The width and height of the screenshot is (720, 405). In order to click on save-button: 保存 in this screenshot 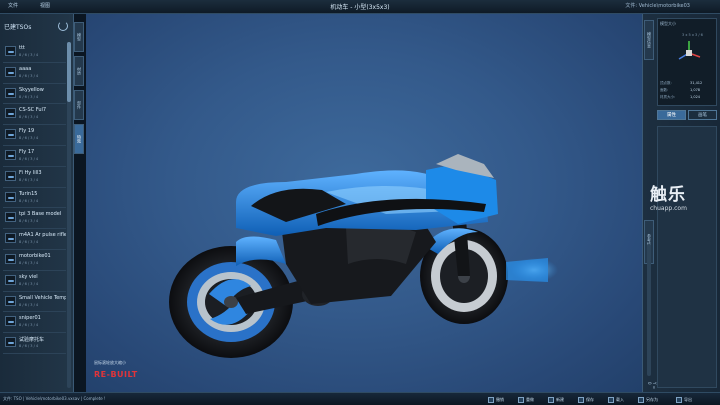, I will do `click(586, 399)`.